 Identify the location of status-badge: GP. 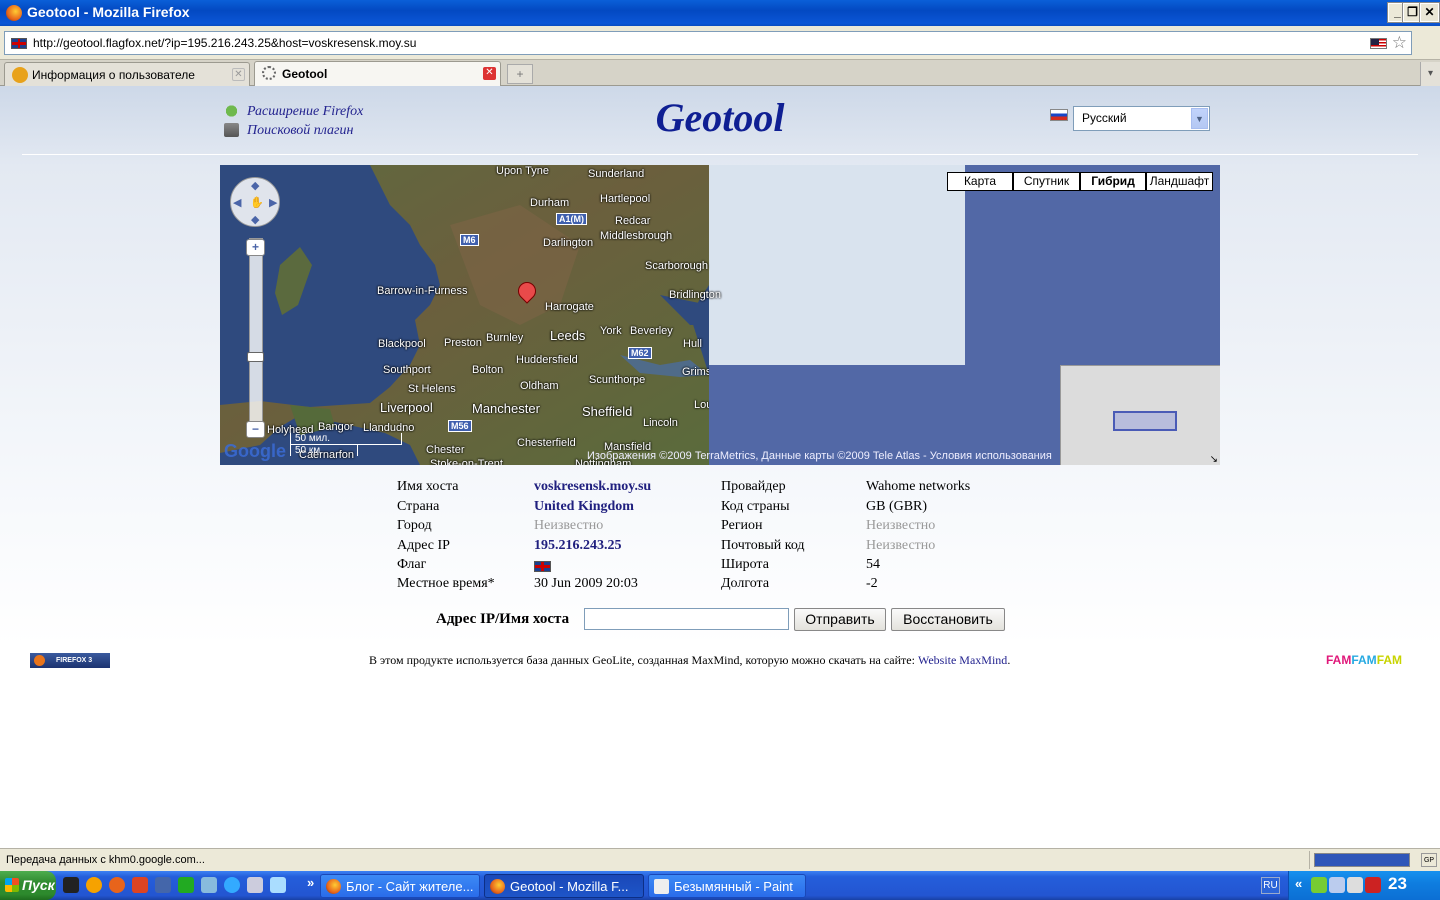
(1429, 860).